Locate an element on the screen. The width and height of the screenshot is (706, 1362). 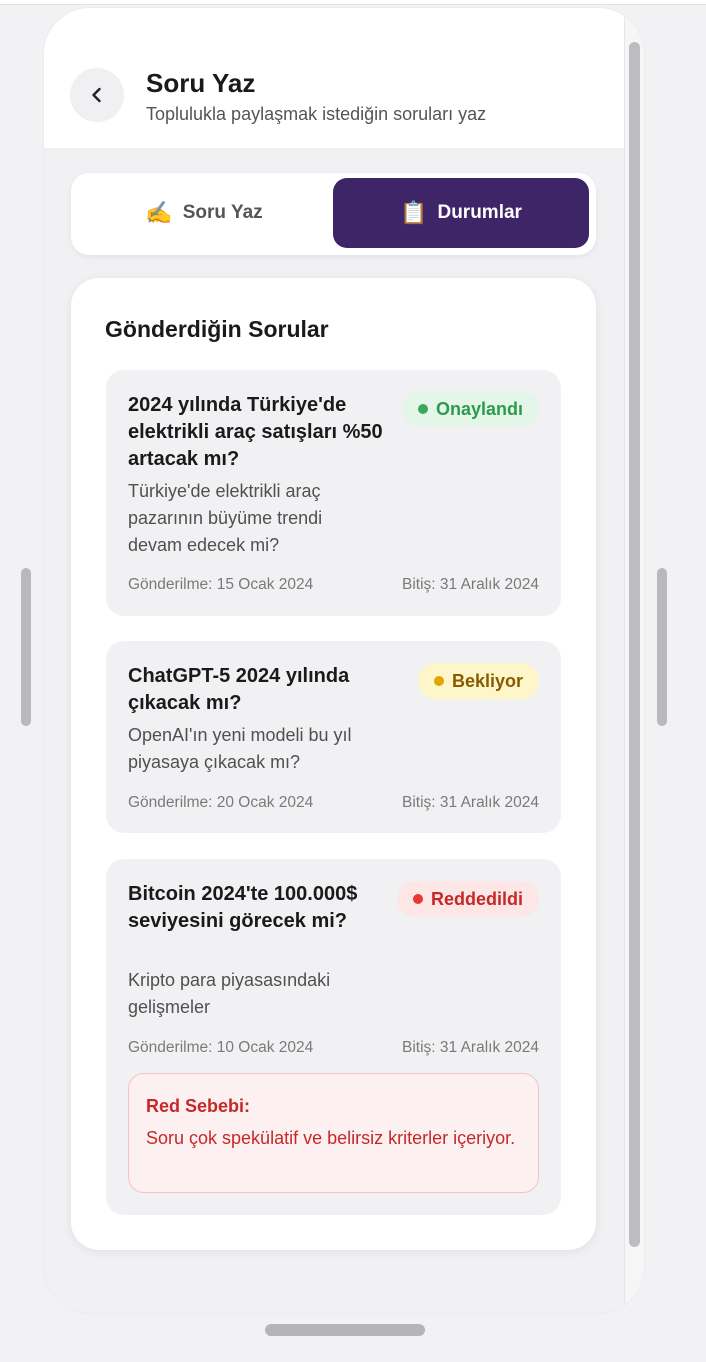
status-badge: Reddedildi is located at coordinates (467, 899).